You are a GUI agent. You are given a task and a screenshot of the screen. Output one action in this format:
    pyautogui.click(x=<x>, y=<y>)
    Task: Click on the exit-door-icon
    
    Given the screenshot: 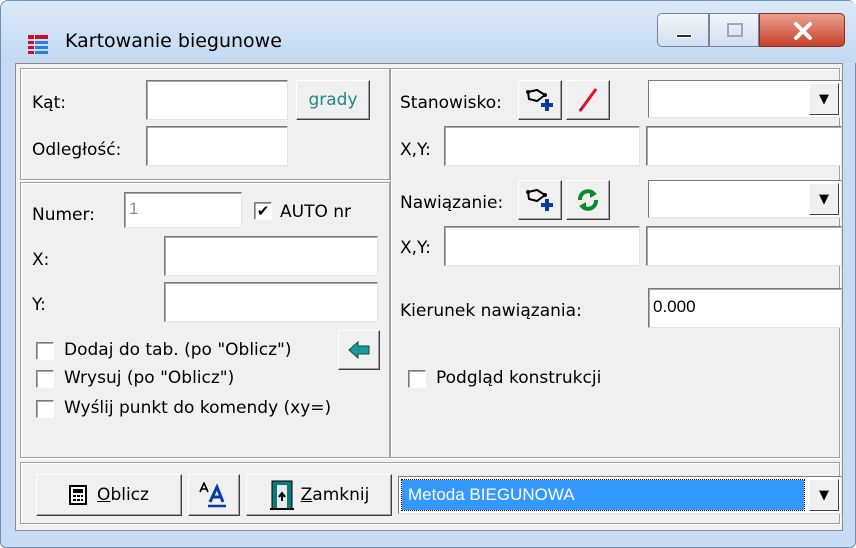 What is the action you would take?
    pyautogui.click(x=281, y=495)
    